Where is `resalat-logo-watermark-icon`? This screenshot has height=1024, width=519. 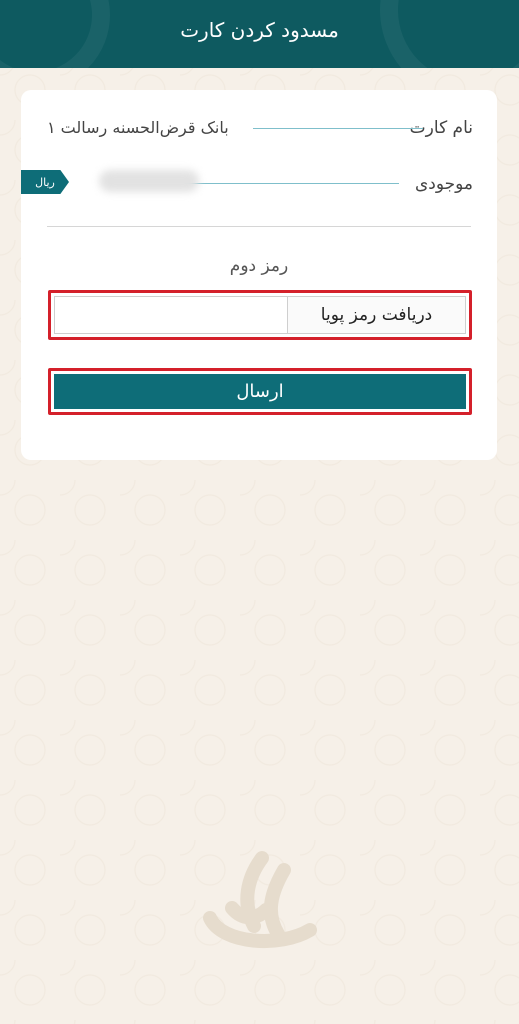
resalat-logo-watermark-icon is located at coordinates (260, 900).